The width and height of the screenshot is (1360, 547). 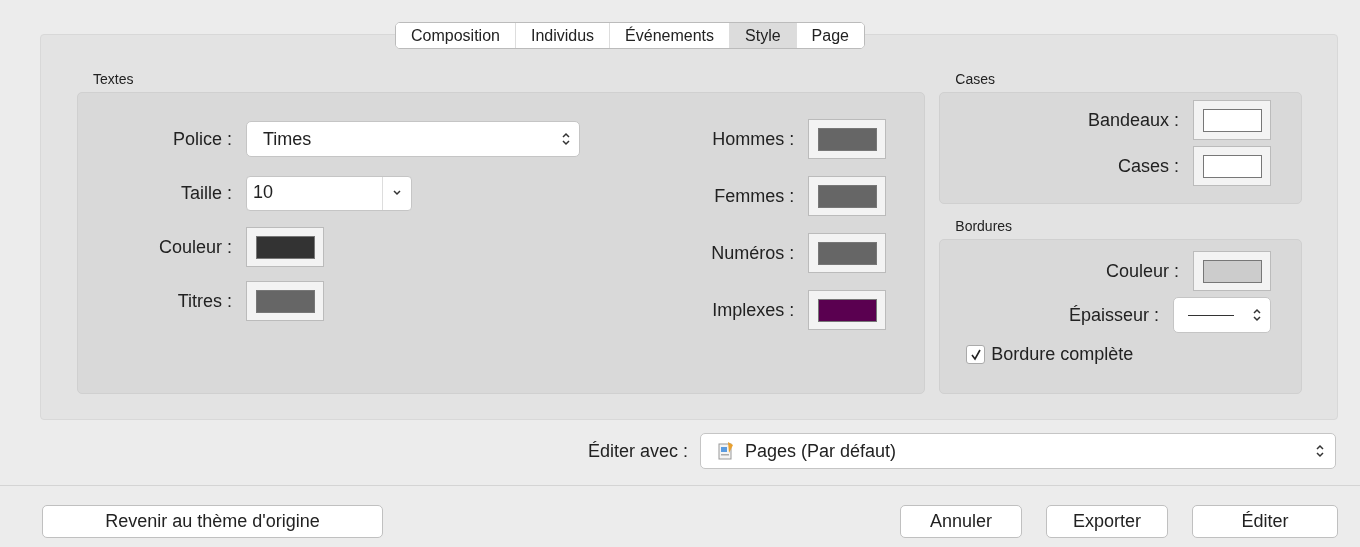 I want to click on font-popup: Times, so click(x=413, y=139).